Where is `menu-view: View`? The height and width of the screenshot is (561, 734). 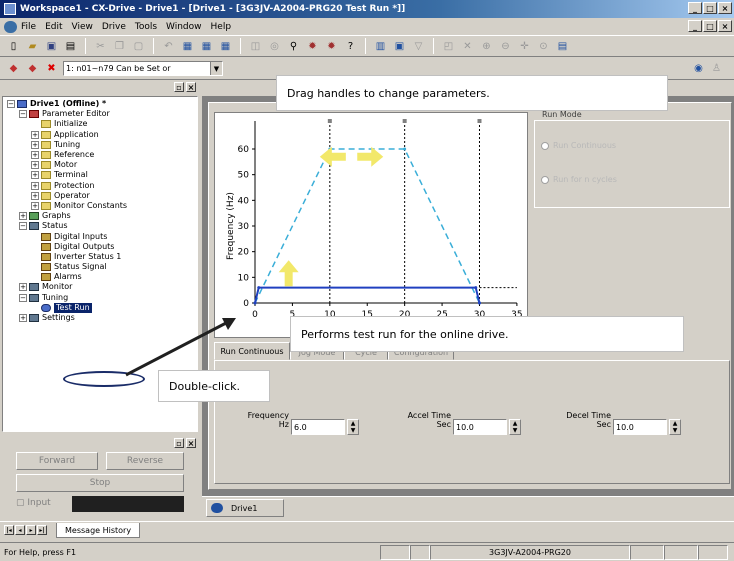 menu-view: View is located at coordinates (82, 27).